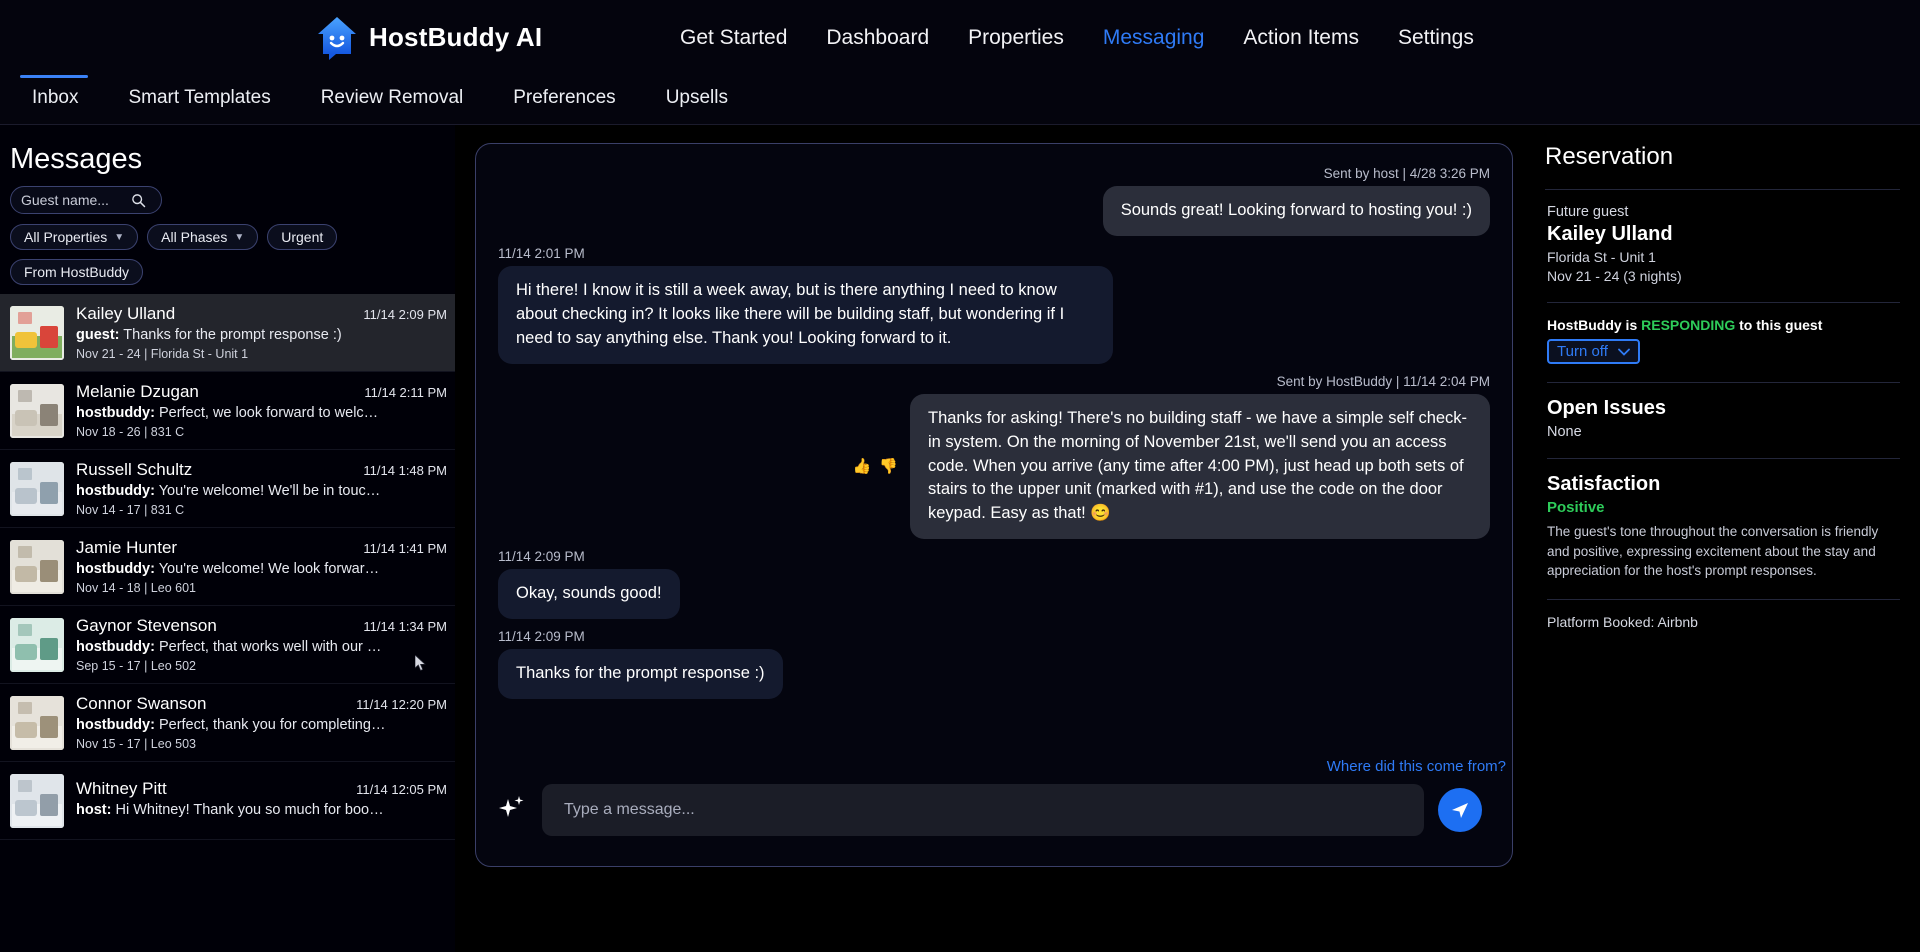  I want to click on conversation-snippet: guest: Thanks for the prompt response :), so click(231, 335).